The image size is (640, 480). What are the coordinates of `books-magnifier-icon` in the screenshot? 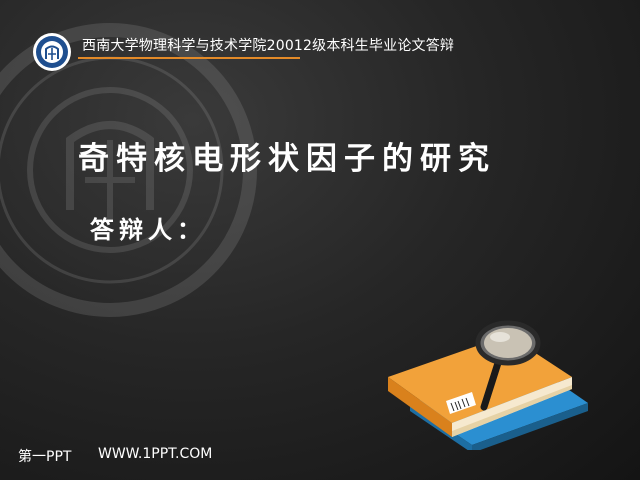 It's located at (488, 385).